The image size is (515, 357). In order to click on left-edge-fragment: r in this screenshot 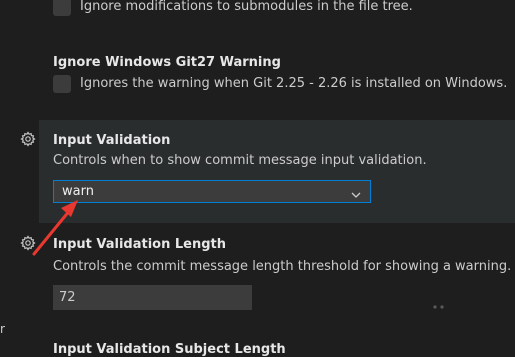, I will do `click(2, 329)`.